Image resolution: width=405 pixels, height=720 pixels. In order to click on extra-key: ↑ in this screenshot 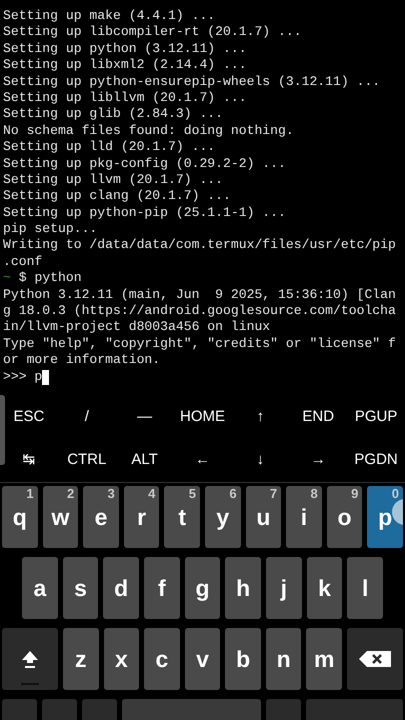, I will do `click(260, 416)`.